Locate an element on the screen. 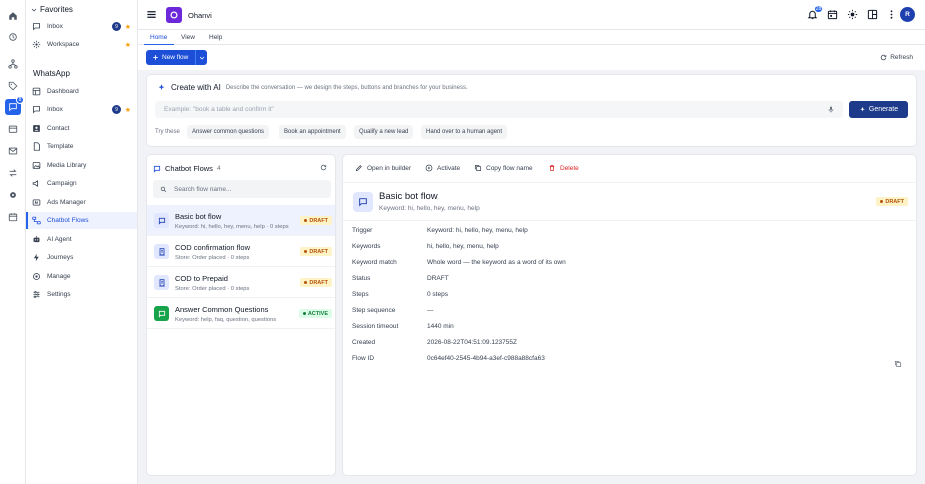 This screenshot has width=925, height=484. inbox-icon is located at coordinates (36, 26).